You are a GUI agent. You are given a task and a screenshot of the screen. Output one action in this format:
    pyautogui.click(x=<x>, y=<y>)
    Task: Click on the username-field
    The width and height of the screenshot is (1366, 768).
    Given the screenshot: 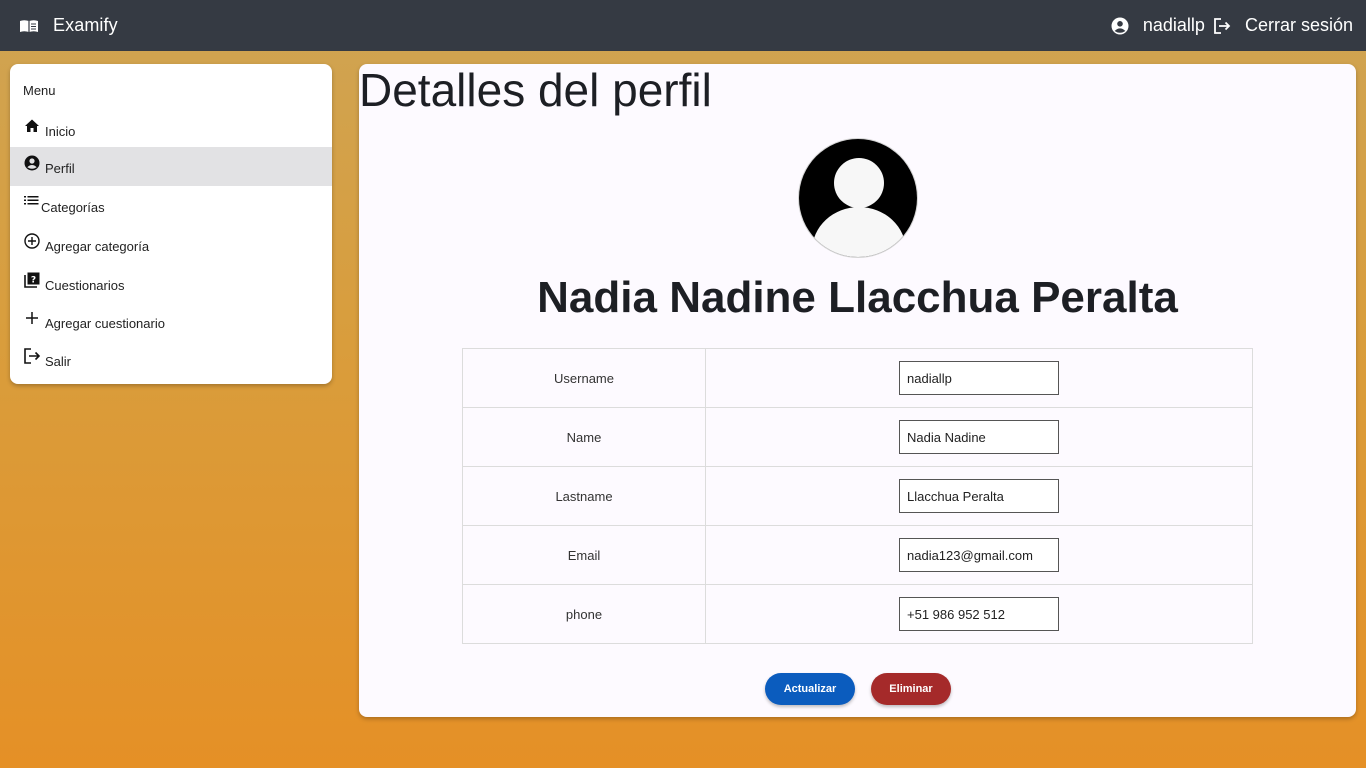 What is the action you would take?
    pyautogui.click(x=979, y=378)
    